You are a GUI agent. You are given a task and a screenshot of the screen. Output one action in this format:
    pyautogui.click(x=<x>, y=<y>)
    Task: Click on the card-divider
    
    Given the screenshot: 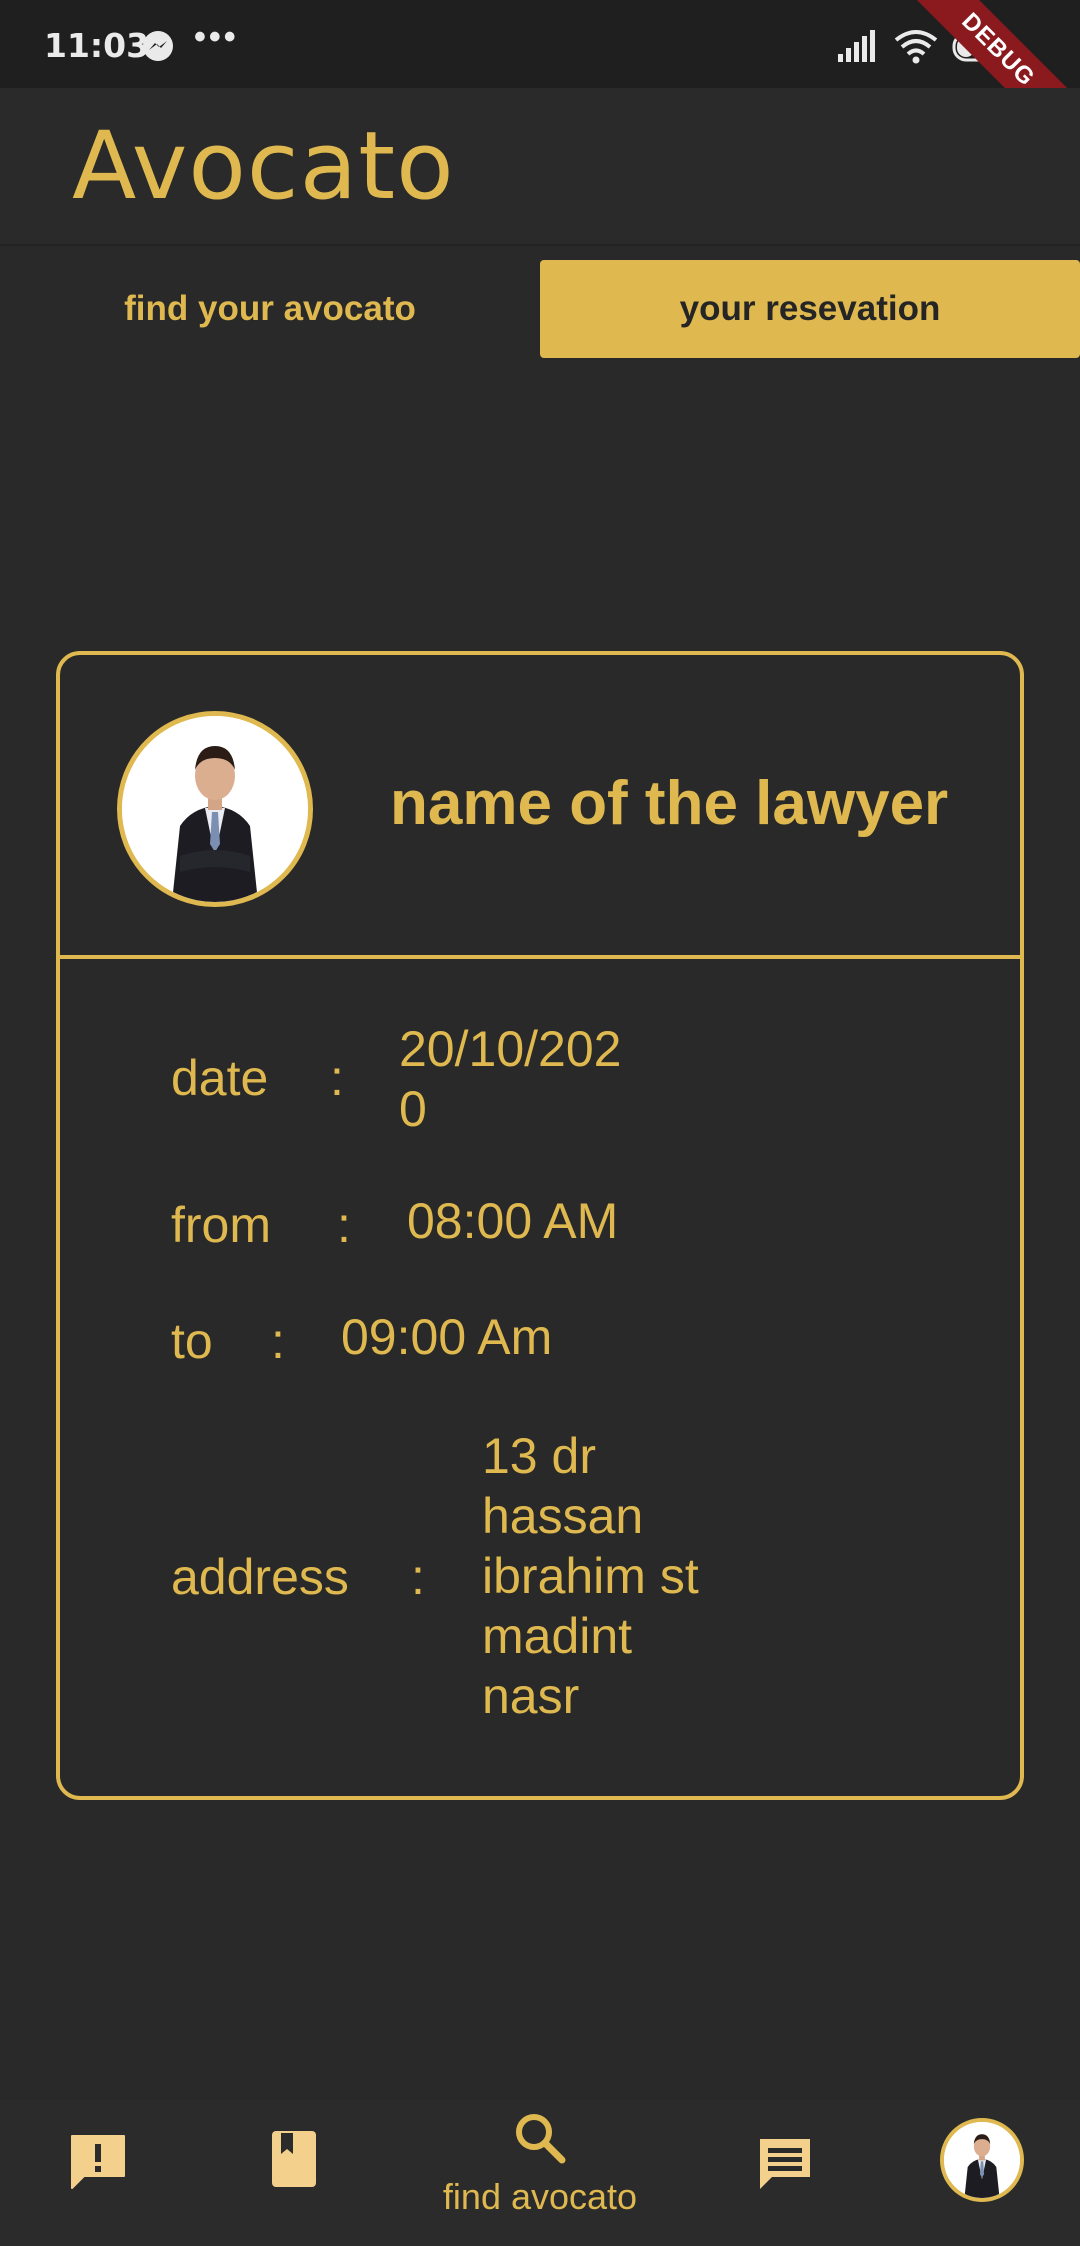 What is the action you would take?
    pyautogui.click(x=540, y=957)
    